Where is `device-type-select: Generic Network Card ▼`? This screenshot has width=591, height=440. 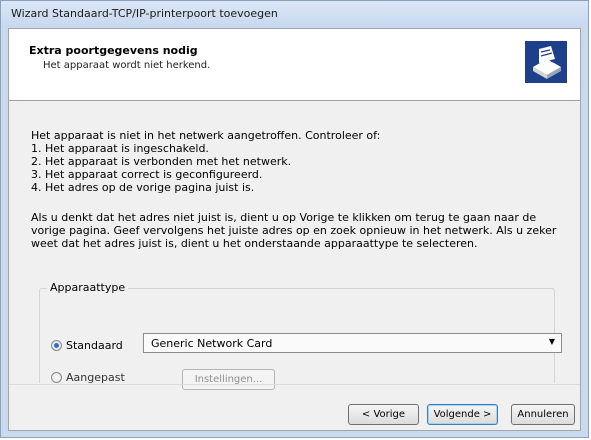 device-type-select: Generic Network Card ▼ is located at coordinates (352, 343).